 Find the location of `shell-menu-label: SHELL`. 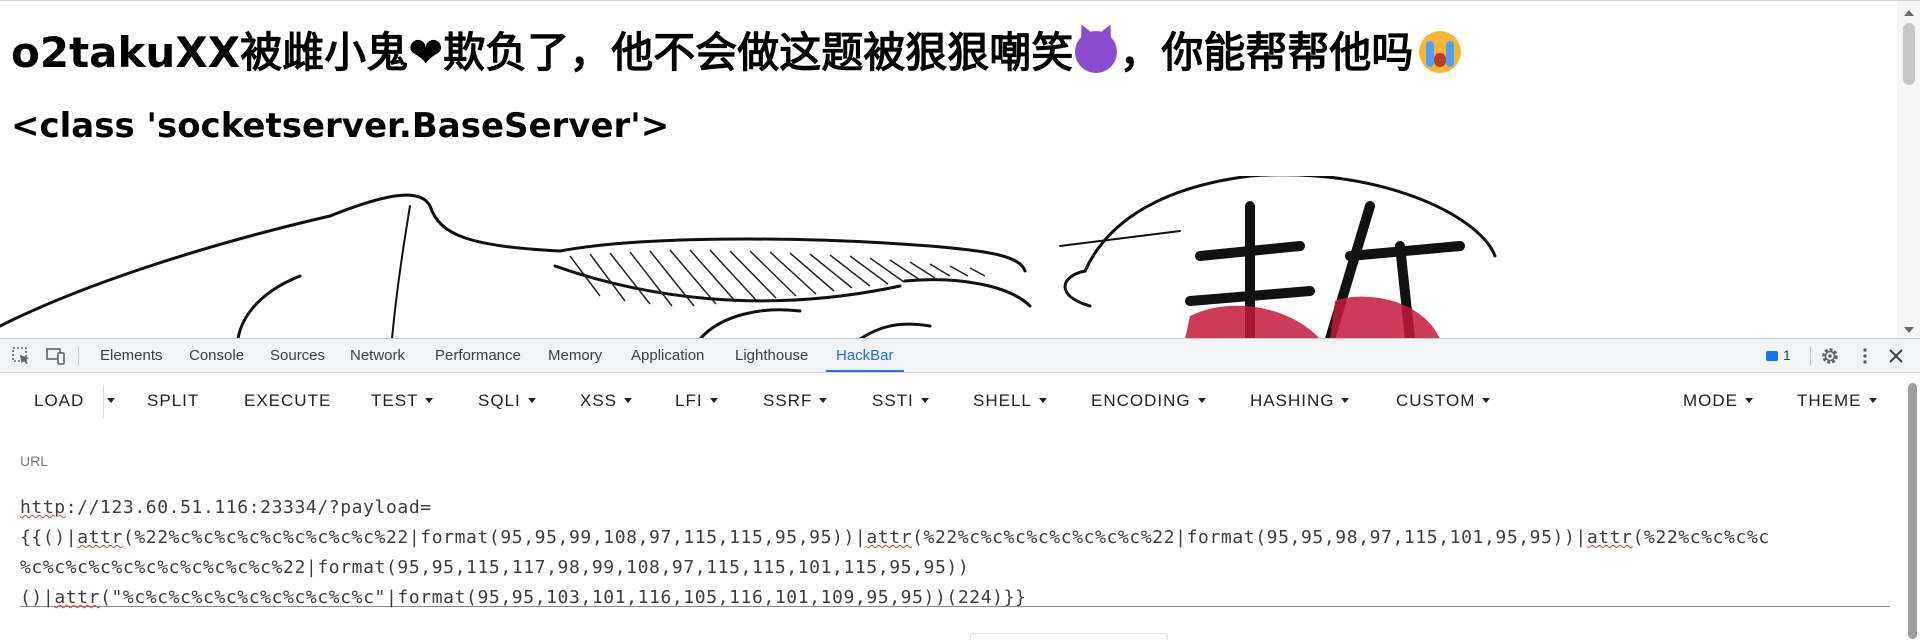

shell-menu-label: SHELL is located at coordinates (1002, 400).